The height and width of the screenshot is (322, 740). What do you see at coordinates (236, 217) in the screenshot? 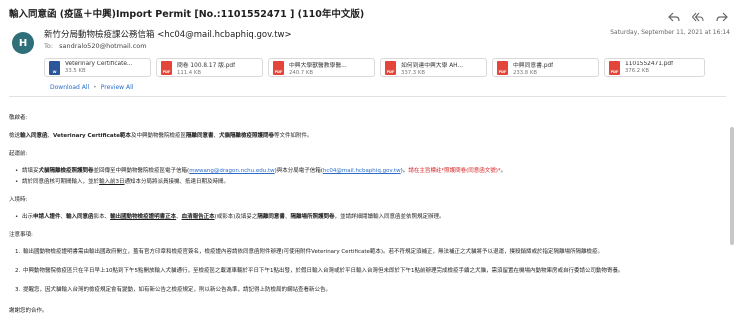
I see `list-text: (或影本)及填妥之` at bounding box center [236, 217].